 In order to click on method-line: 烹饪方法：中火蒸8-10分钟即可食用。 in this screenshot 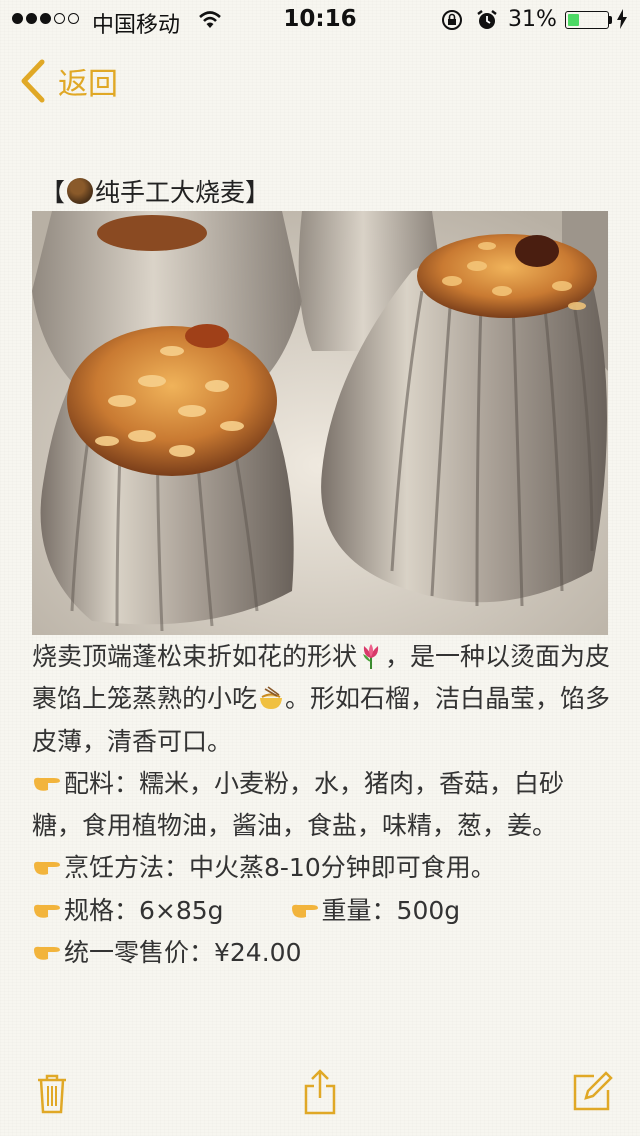, I will do `click(322, 868)`.